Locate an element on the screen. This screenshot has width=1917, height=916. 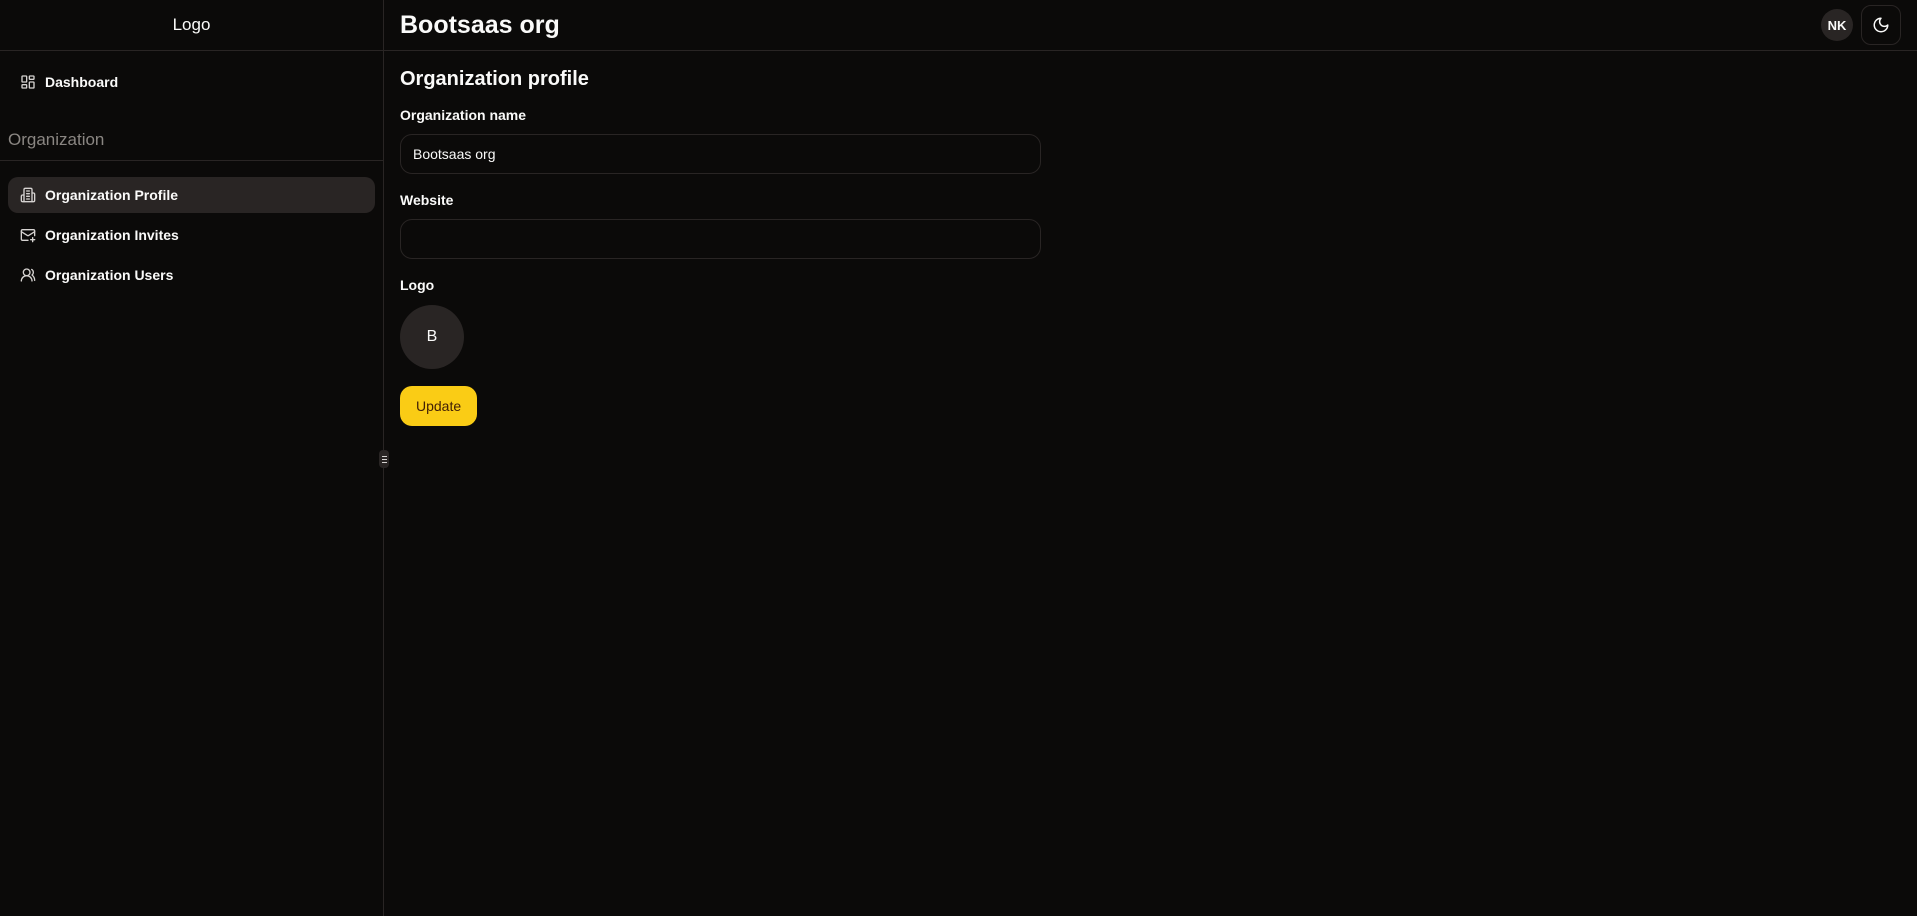
dashboard-grid-icon is located at coordinates (28, 82).